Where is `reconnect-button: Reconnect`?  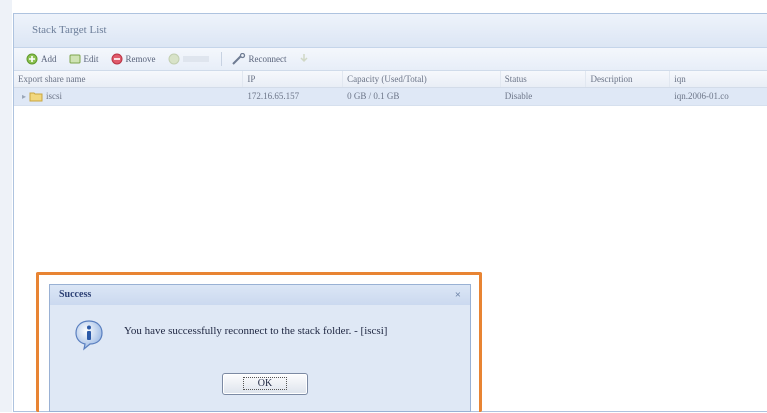 reconnect-button: Reconnect is located at coordinates (259, 59).